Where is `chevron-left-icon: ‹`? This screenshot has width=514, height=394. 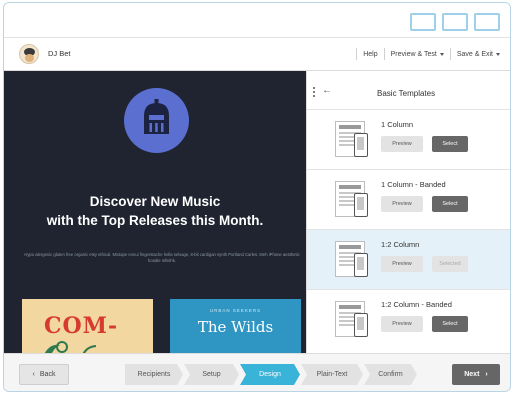
chevron-left-icon: ‹ is located at coordinates (33, 374).